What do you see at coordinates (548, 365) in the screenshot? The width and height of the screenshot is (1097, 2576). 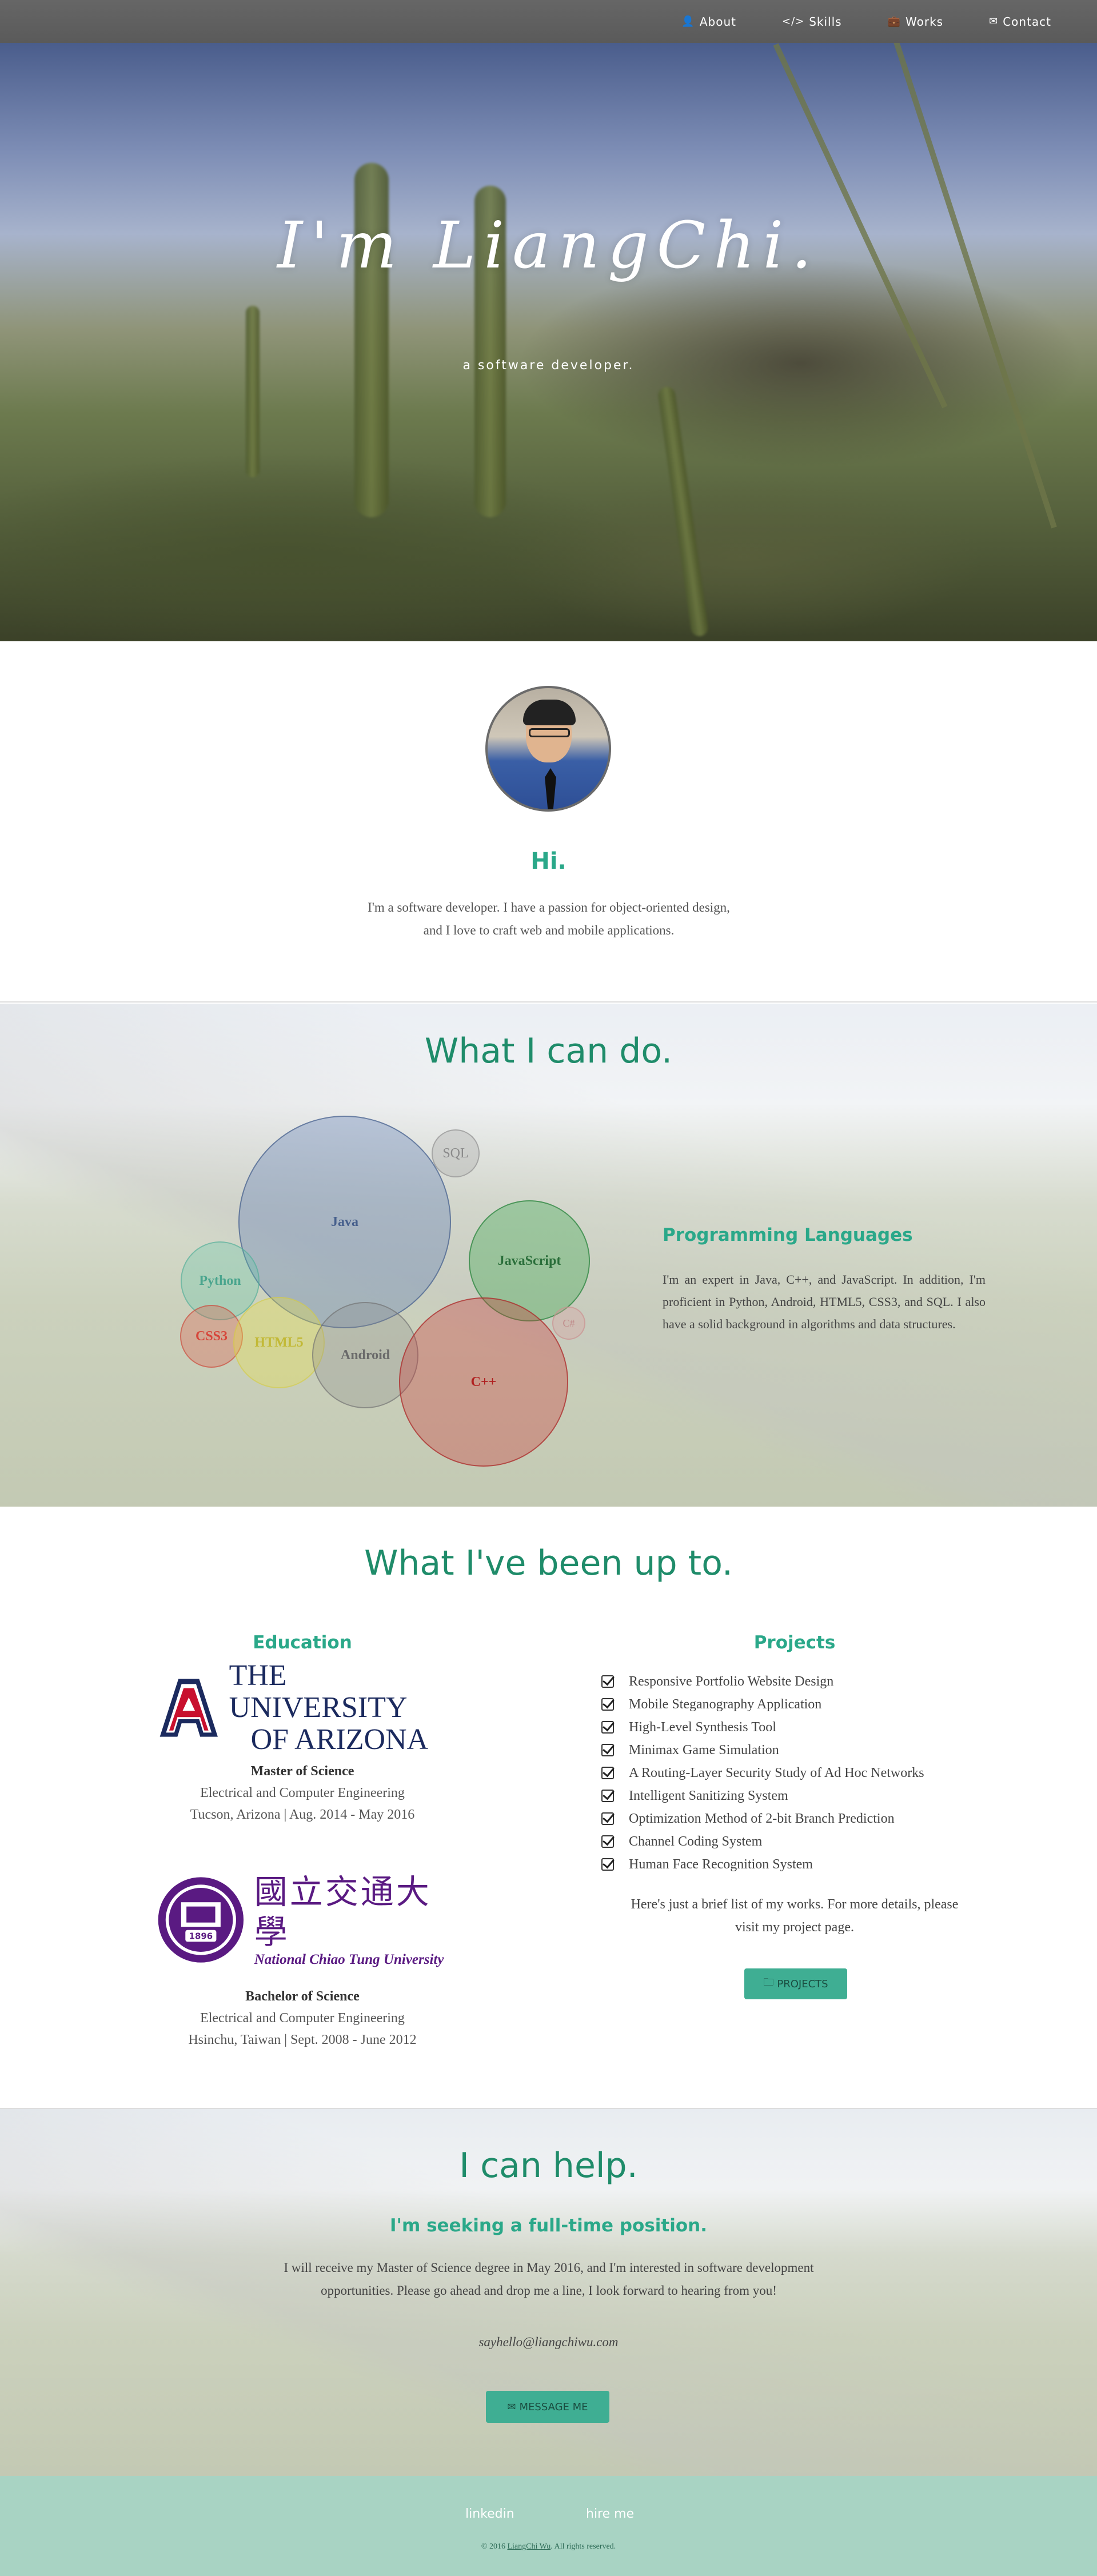 I see `hero-subtitle: a software developer.` at bounding box center [548, 365].